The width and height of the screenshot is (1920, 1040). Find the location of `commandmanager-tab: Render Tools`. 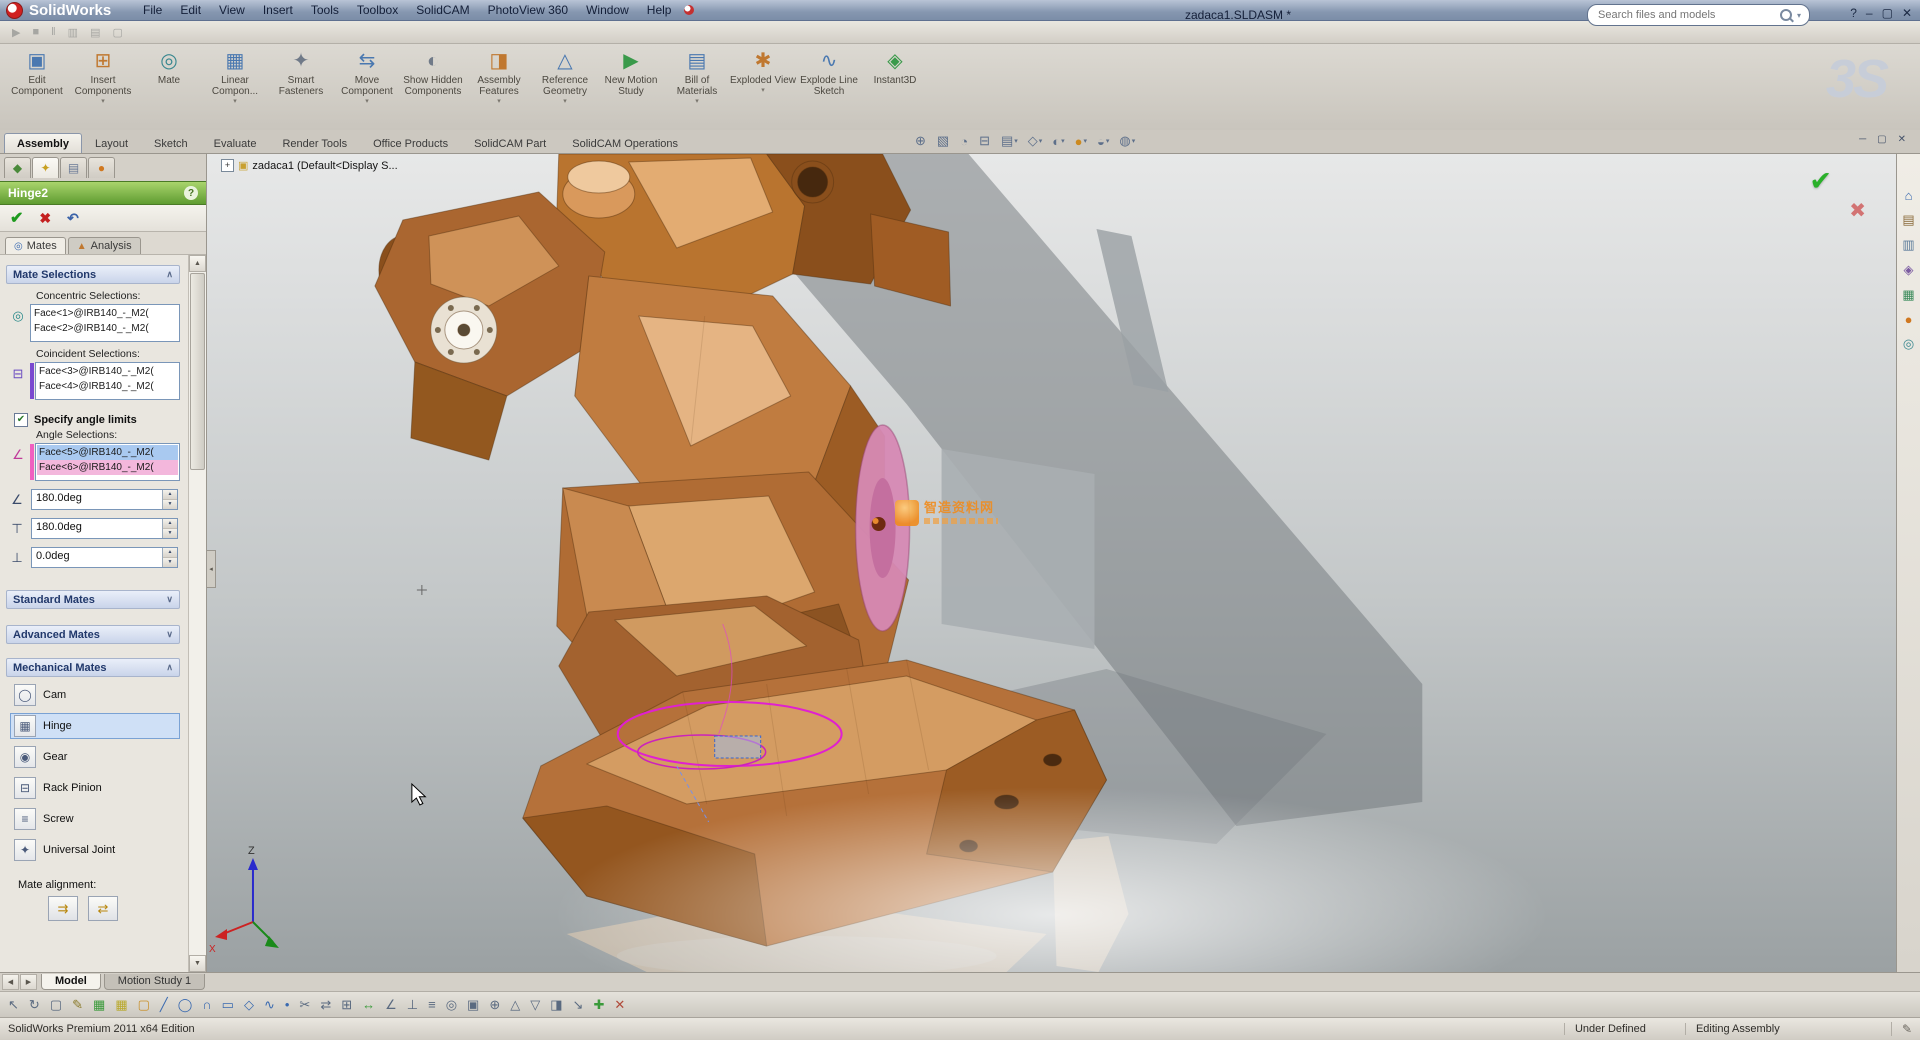

commandmanager-tab: Render Tools is located at coordinates (314, 143).